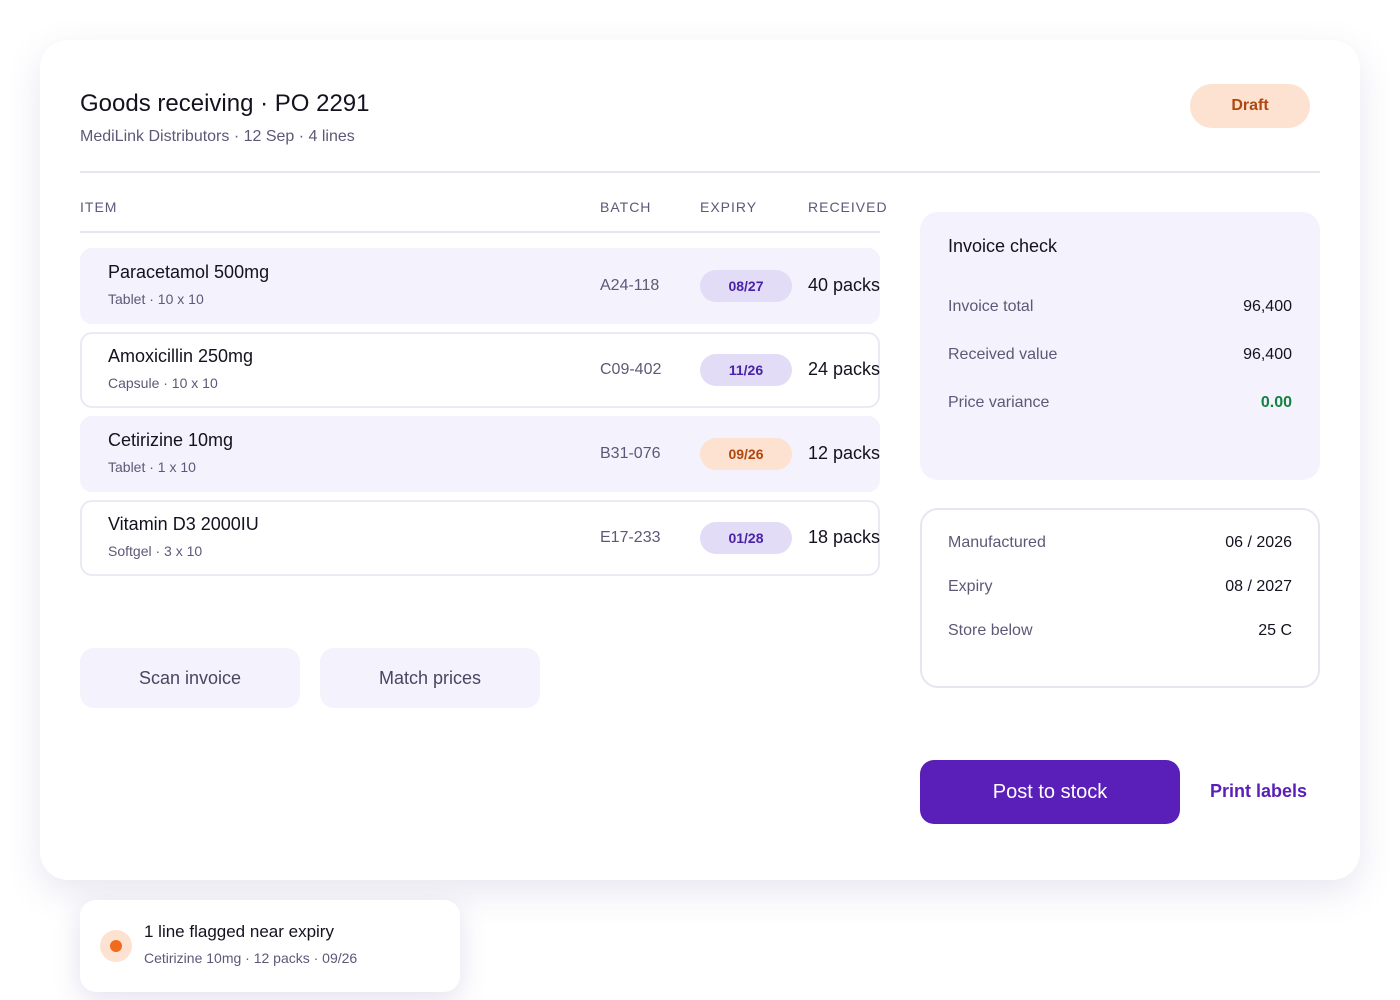 Image resolution: width=1400 pixels, height=1000 pixels. What do you see at coordinates (155, 551) in the screenshot?
I see `item-description: Softgel · 3 x 10` at bounding box center [155, 551].